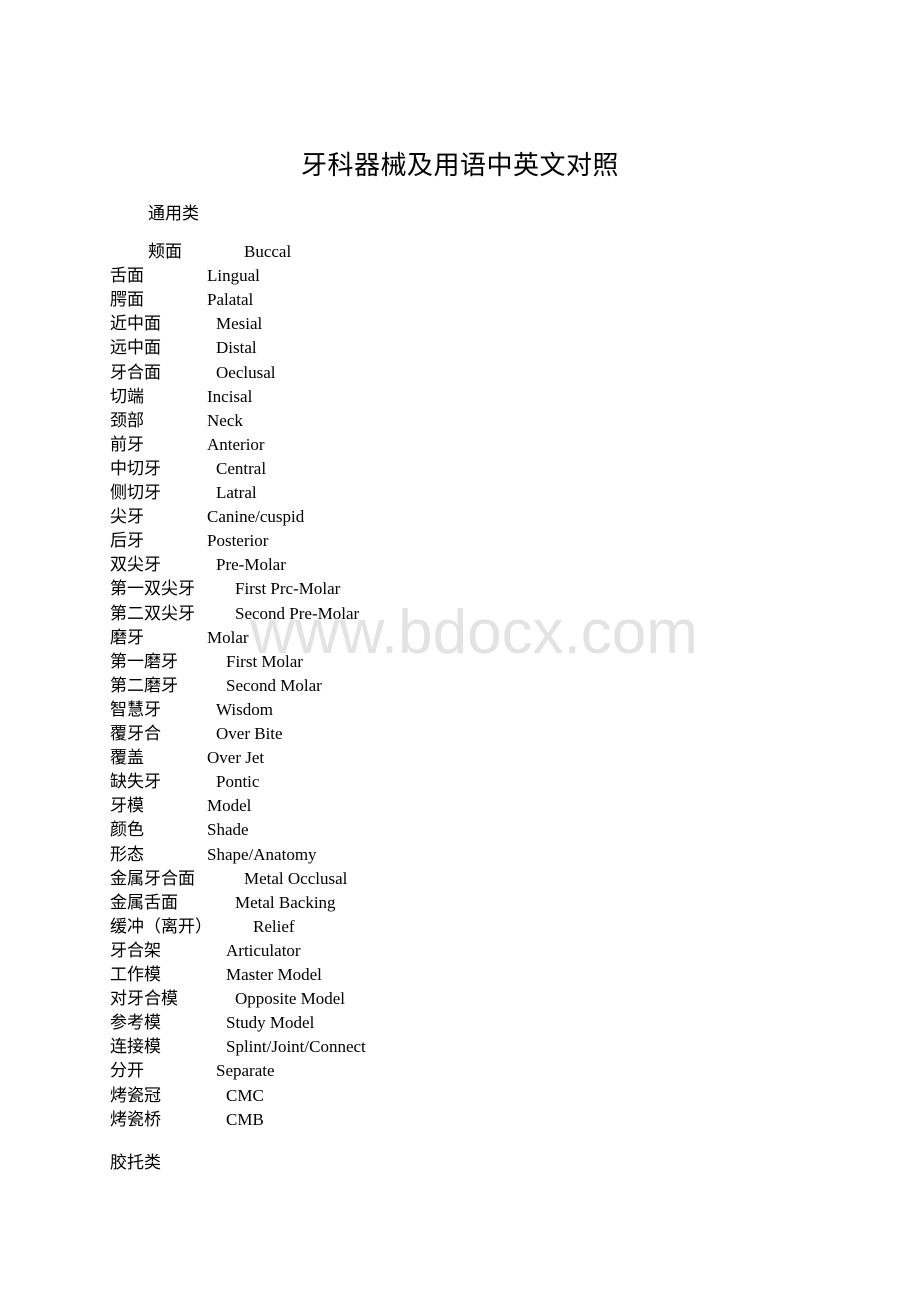 The width and height of the screenshot is (920, 1302). I want to click on term-english: Metal Backing, so click(285, 902).